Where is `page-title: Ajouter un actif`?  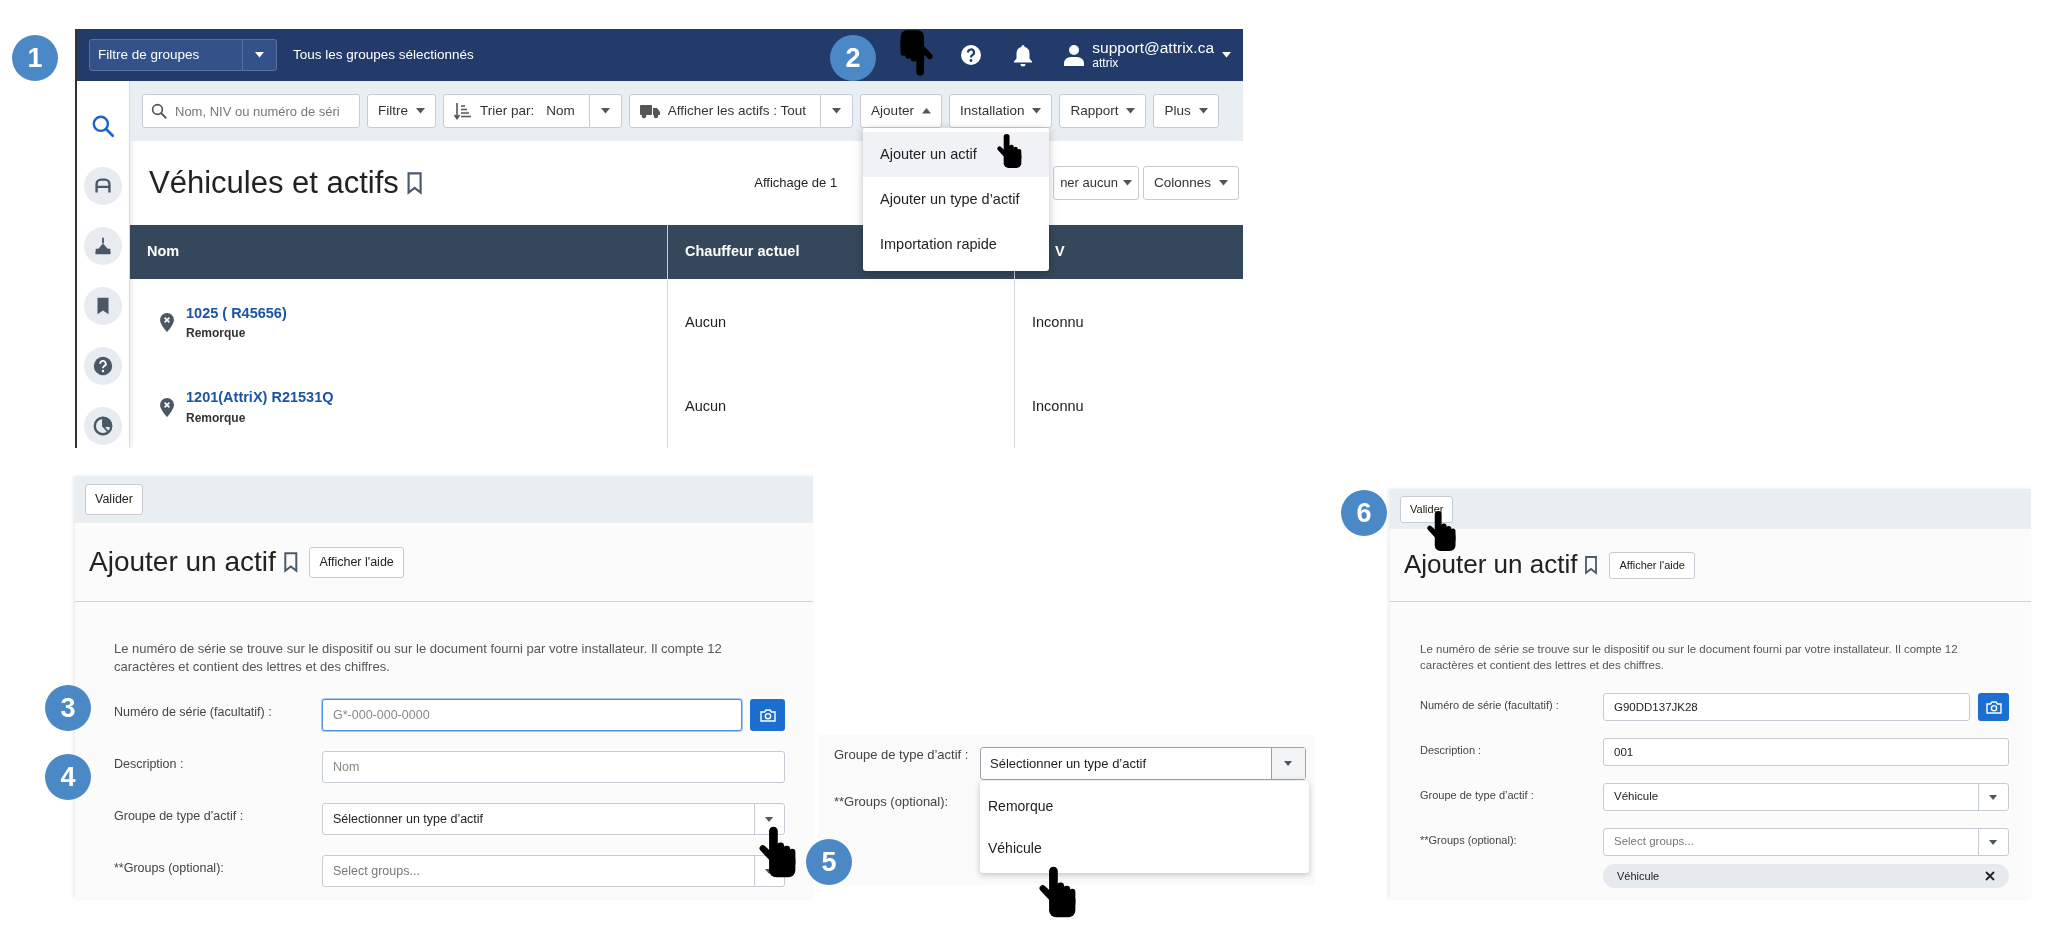 page-title: Ajouter un actif is located at coordinates (1491, 565).